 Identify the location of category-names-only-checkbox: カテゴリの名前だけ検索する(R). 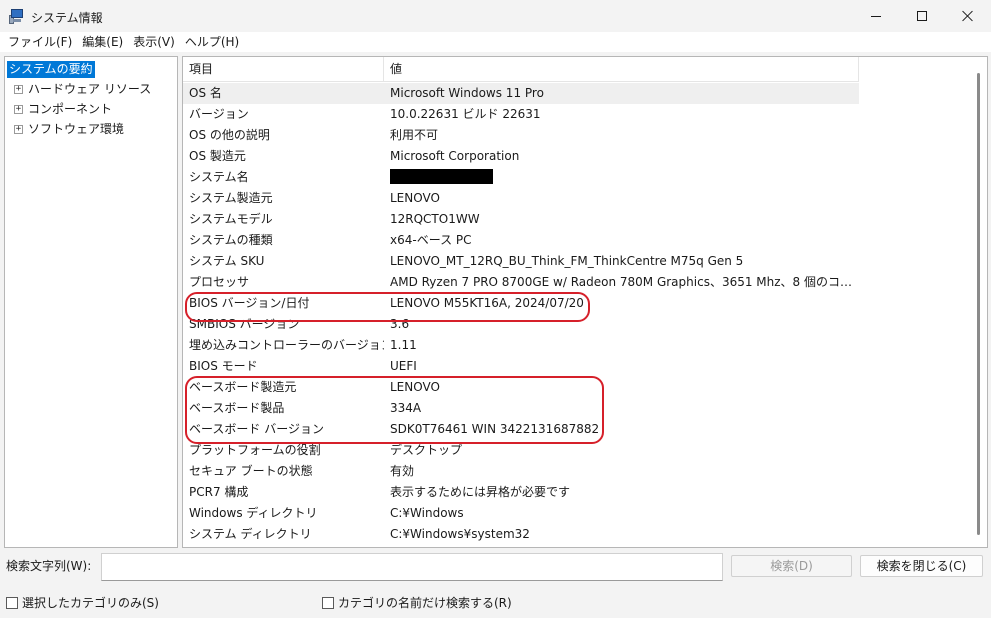
(417, 602).